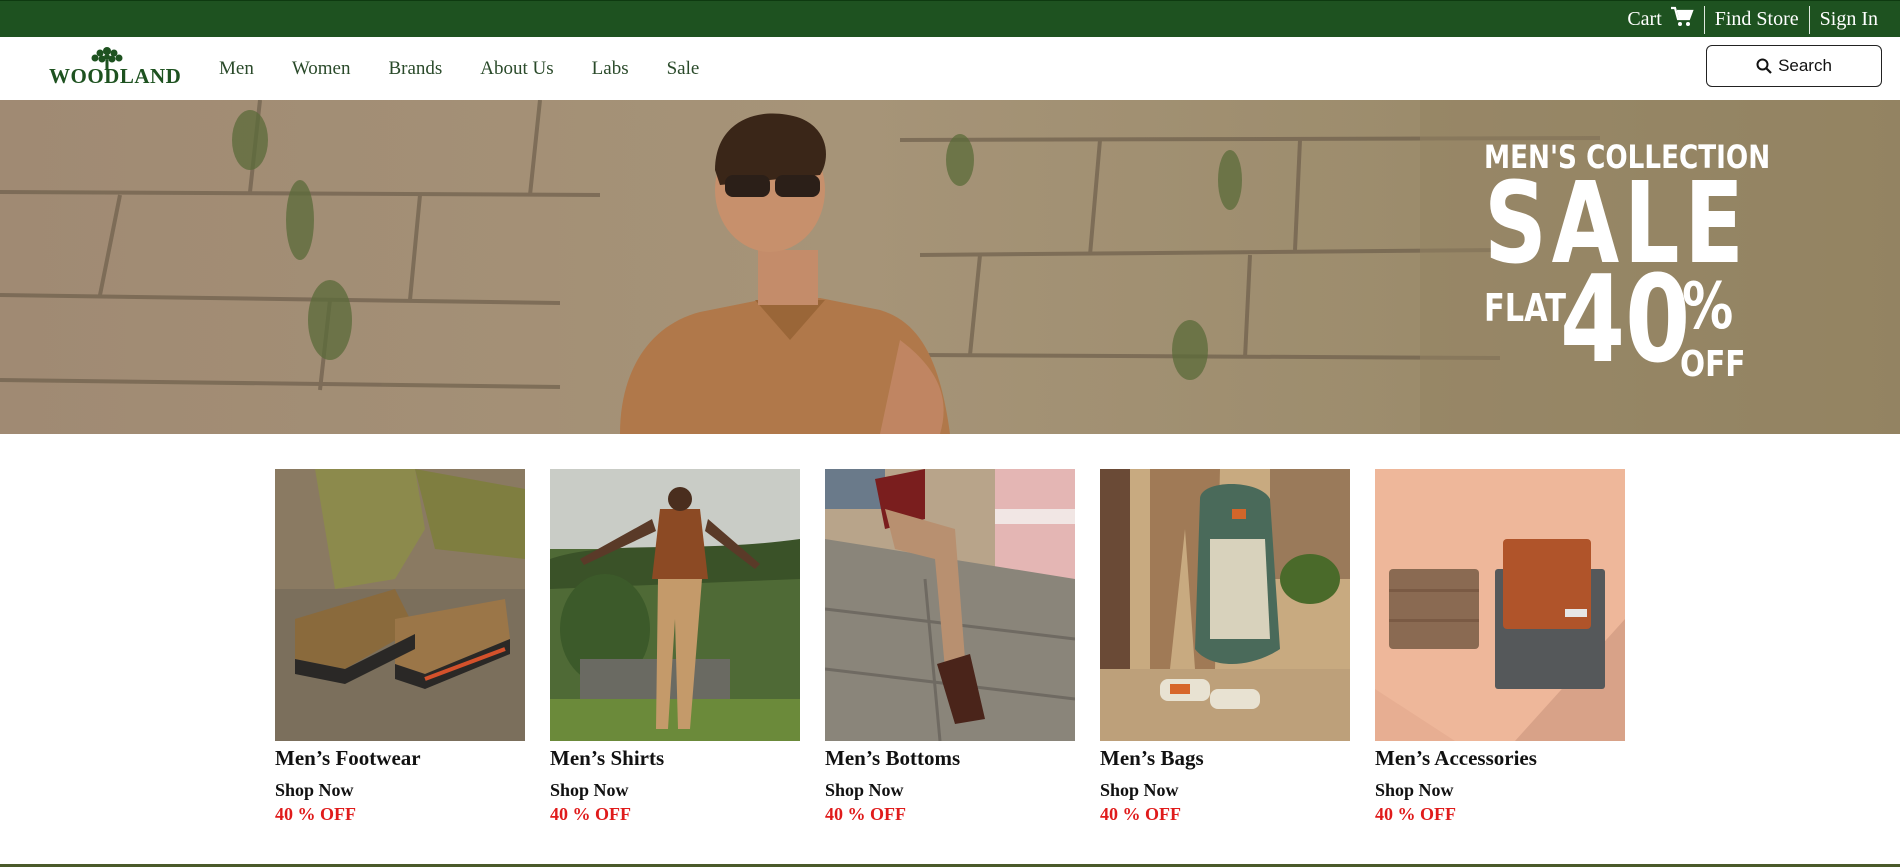  What do you see at coordinates (1764, 66) in the screenshot?
I see `search-icon` at bounding box center [1764, 66].